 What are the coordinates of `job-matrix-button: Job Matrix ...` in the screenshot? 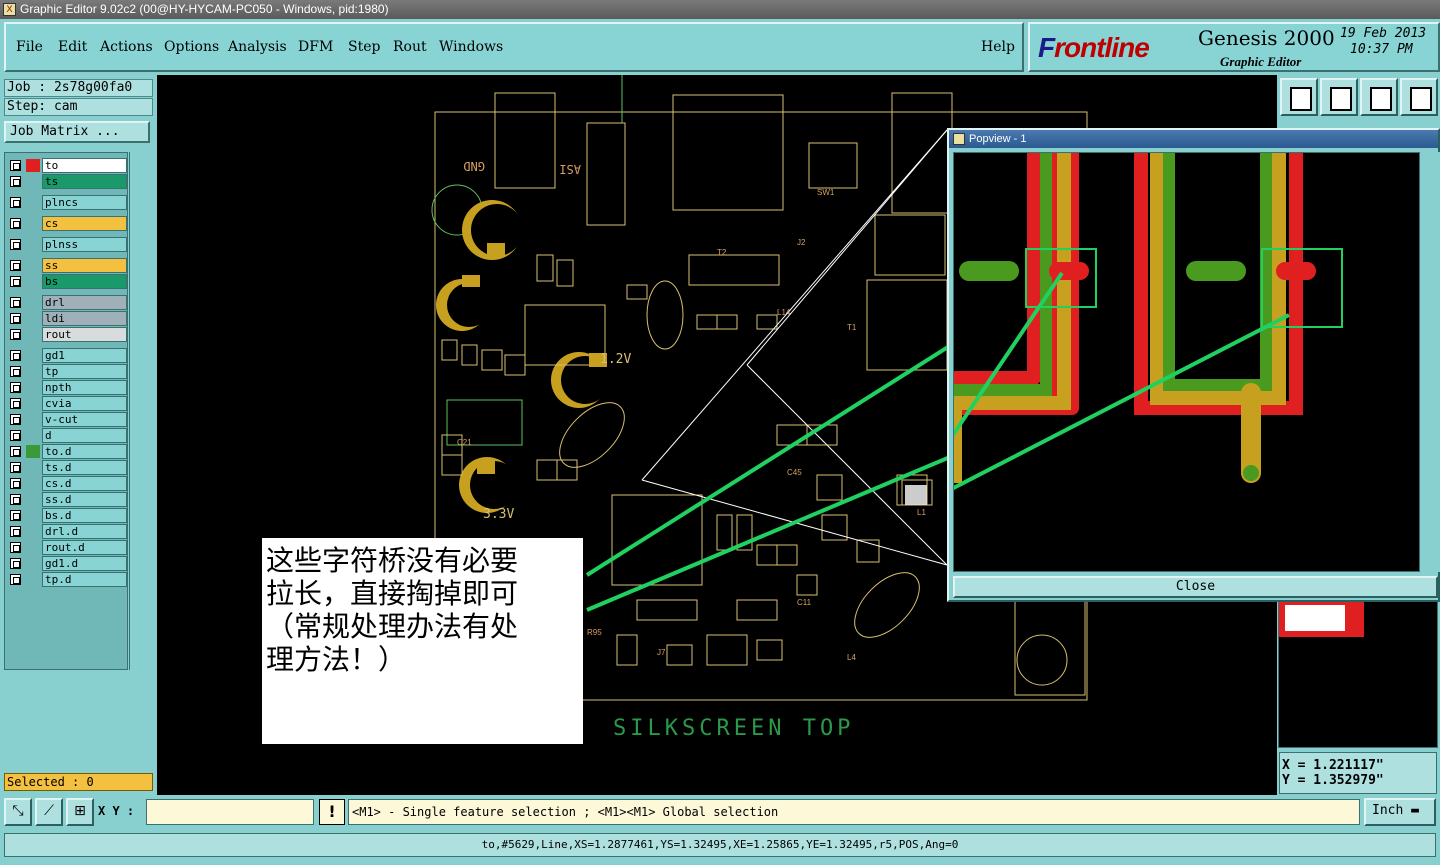 It's located at (77, 132).